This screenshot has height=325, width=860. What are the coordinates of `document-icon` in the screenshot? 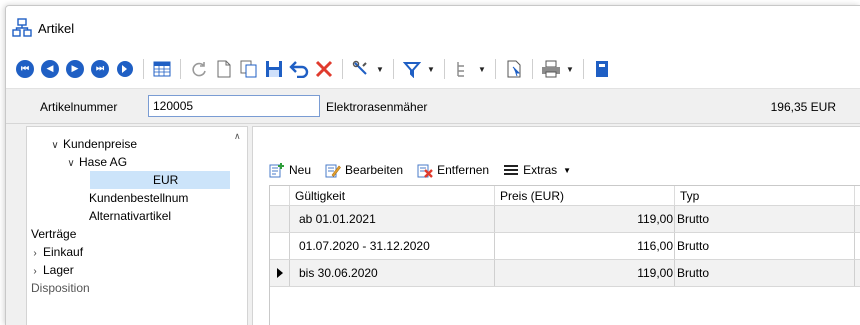 It's located at (514, 69).